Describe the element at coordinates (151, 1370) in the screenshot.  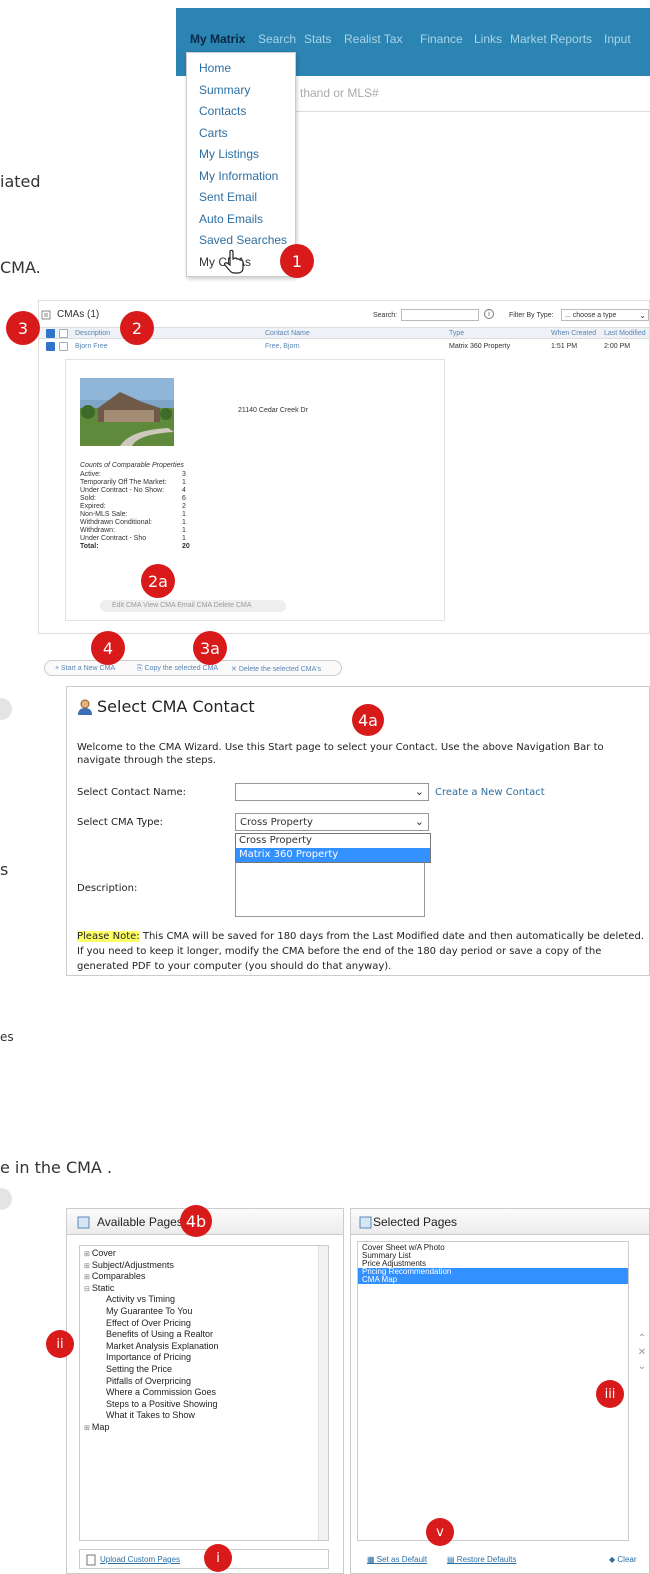
I see `static-page-item: Setting the Price` at that location.